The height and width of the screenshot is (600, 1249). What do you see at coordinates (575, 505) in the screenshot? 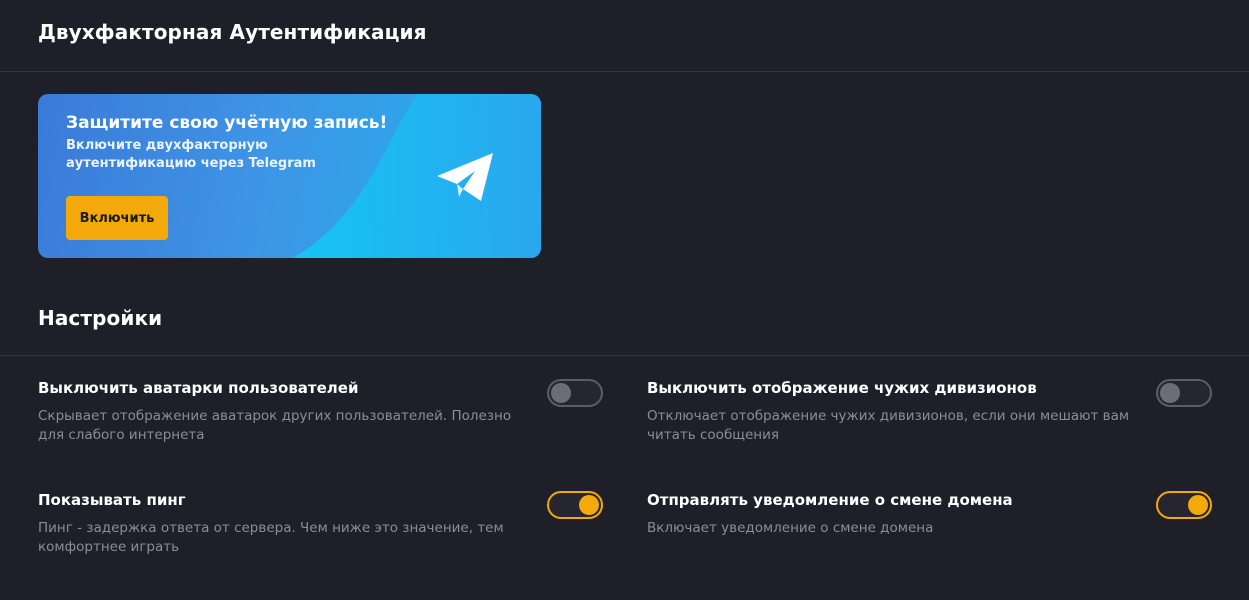
I see `show-ping-toggle` at bounding box center [575, 505].